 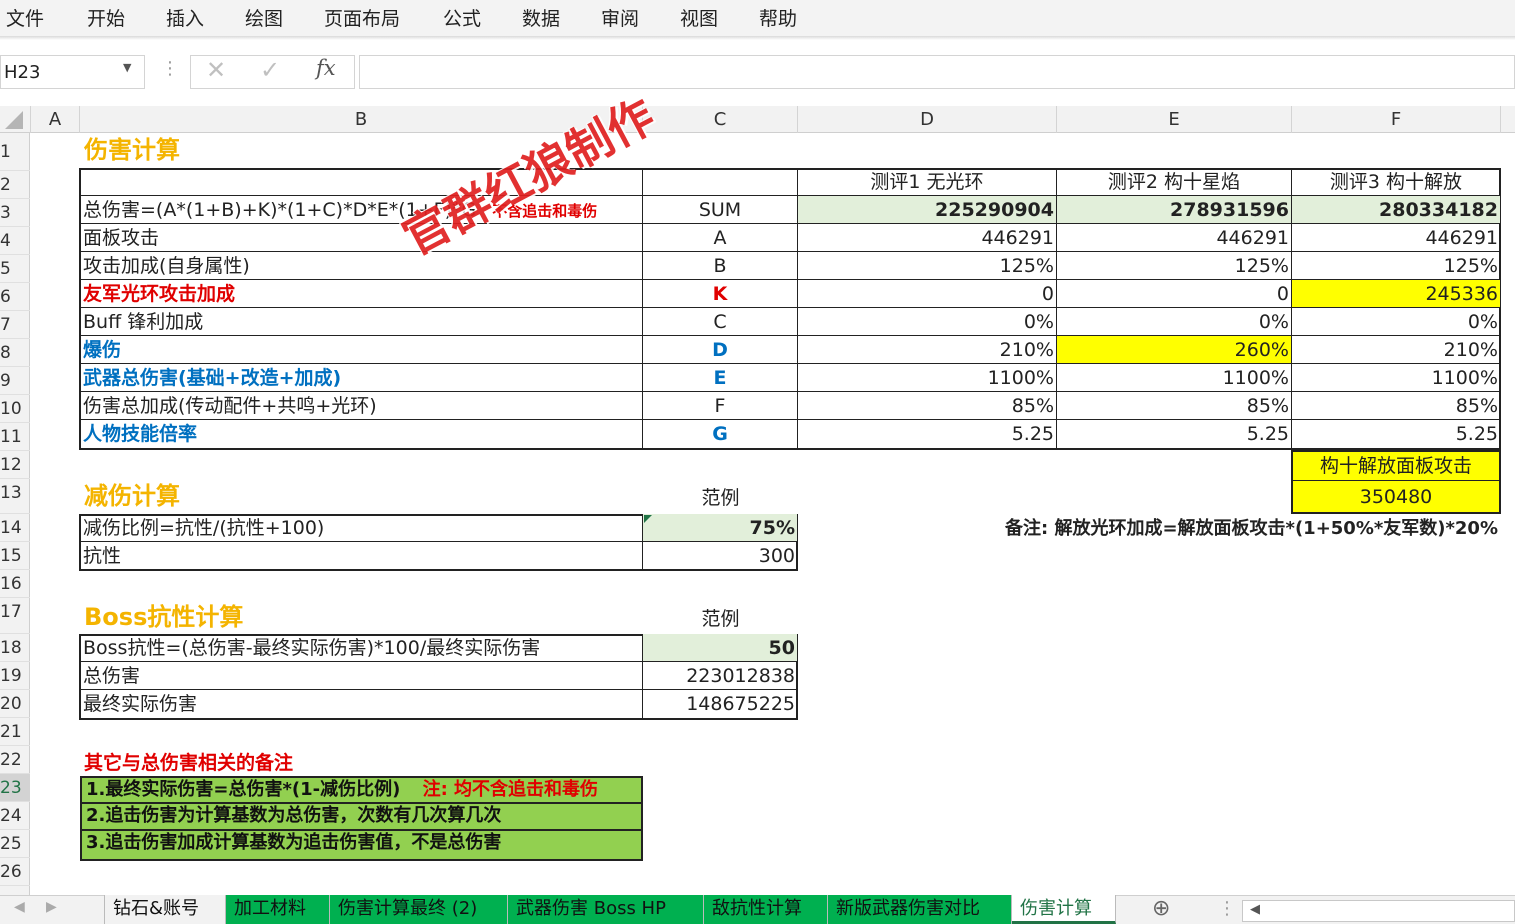 What do you see at coordinates (1396, 294) in the screenshot?
I see `item-value-highlight: 245336` at bounding box center [1396, 294].